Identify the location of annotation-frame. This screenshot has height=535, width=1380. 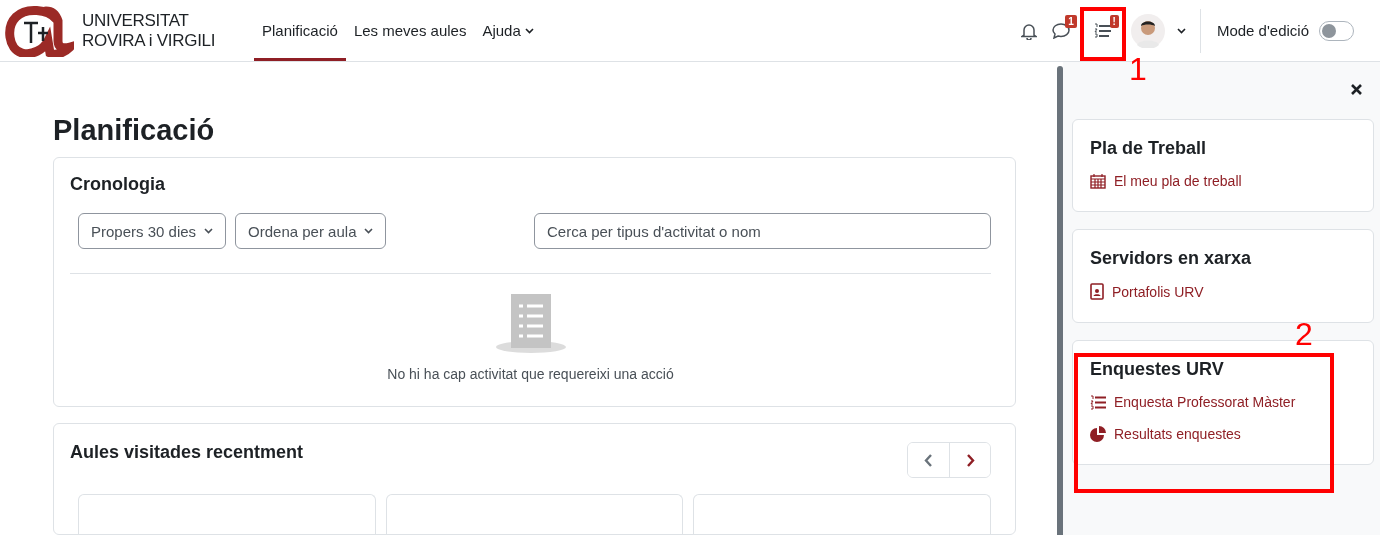
(1102, 33).